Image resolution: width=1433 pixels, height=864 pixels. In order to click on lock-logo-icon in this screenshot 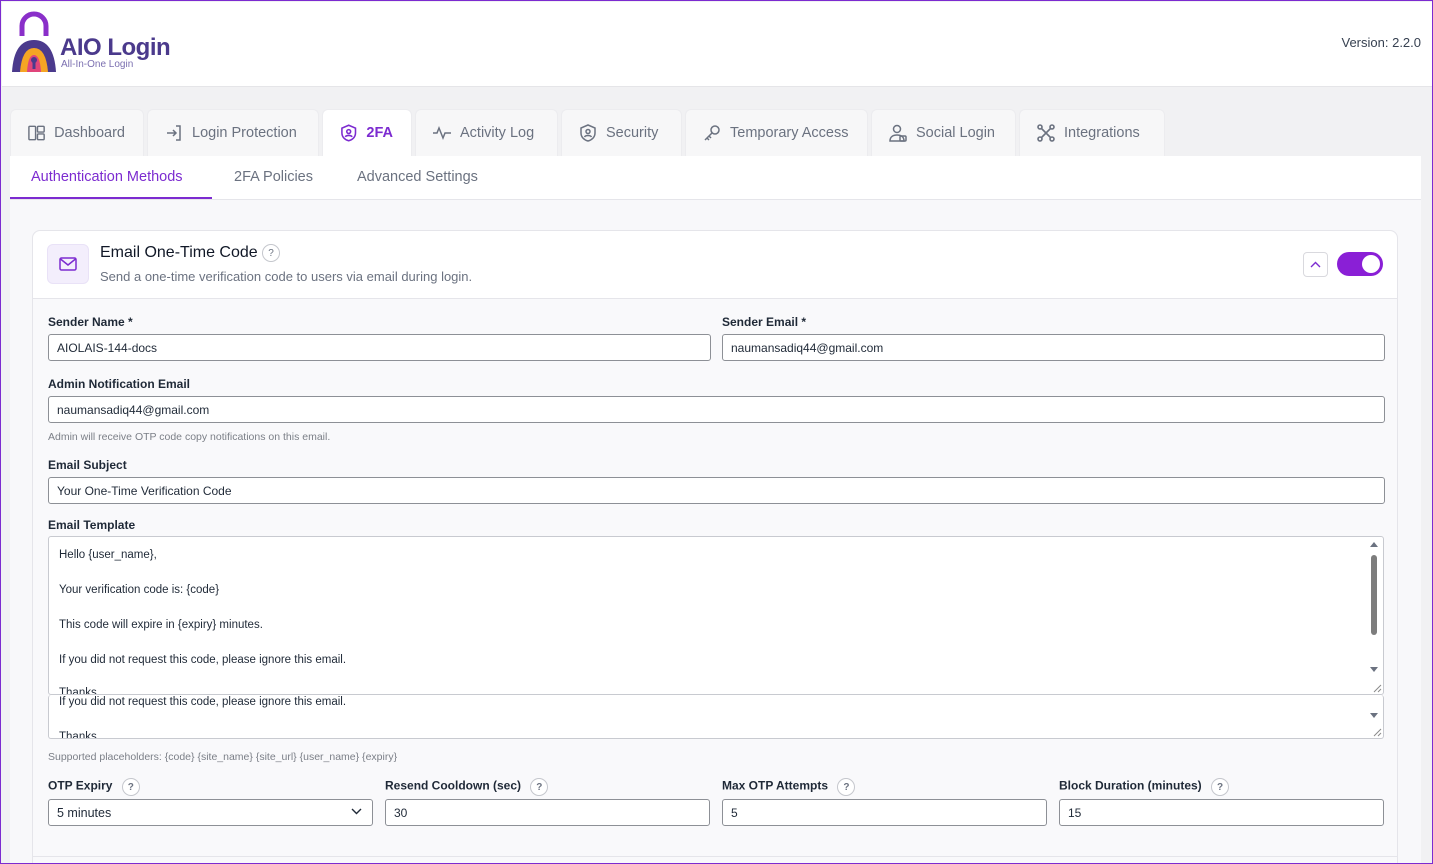, I will do `click(34, 41)`.